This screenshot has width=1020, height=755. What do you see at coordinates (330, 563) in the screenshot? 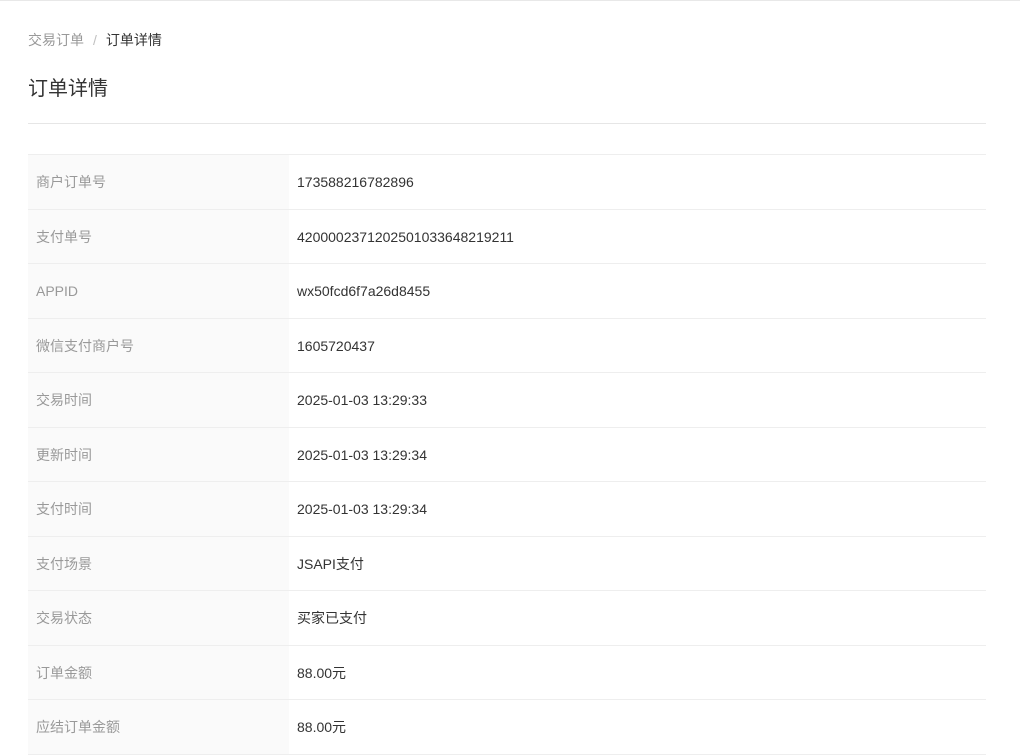
I see `detail-value: JSAPI支付` at bounding box center [330, 563].